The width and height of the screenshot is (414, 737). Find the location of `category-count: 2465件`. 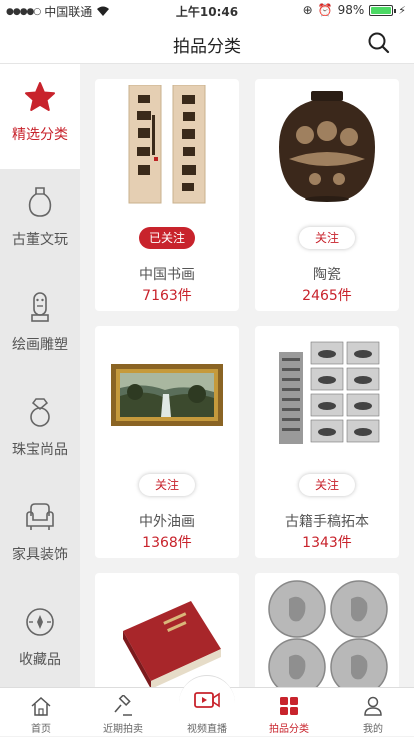

category-count: 2465件 is located at coordinates (327, 296).